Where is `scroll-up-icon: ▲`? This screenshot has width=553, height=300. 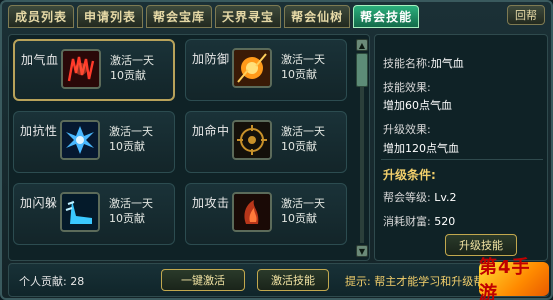
scroll-up-icon: ▲ is located at coordinates (362, 45).